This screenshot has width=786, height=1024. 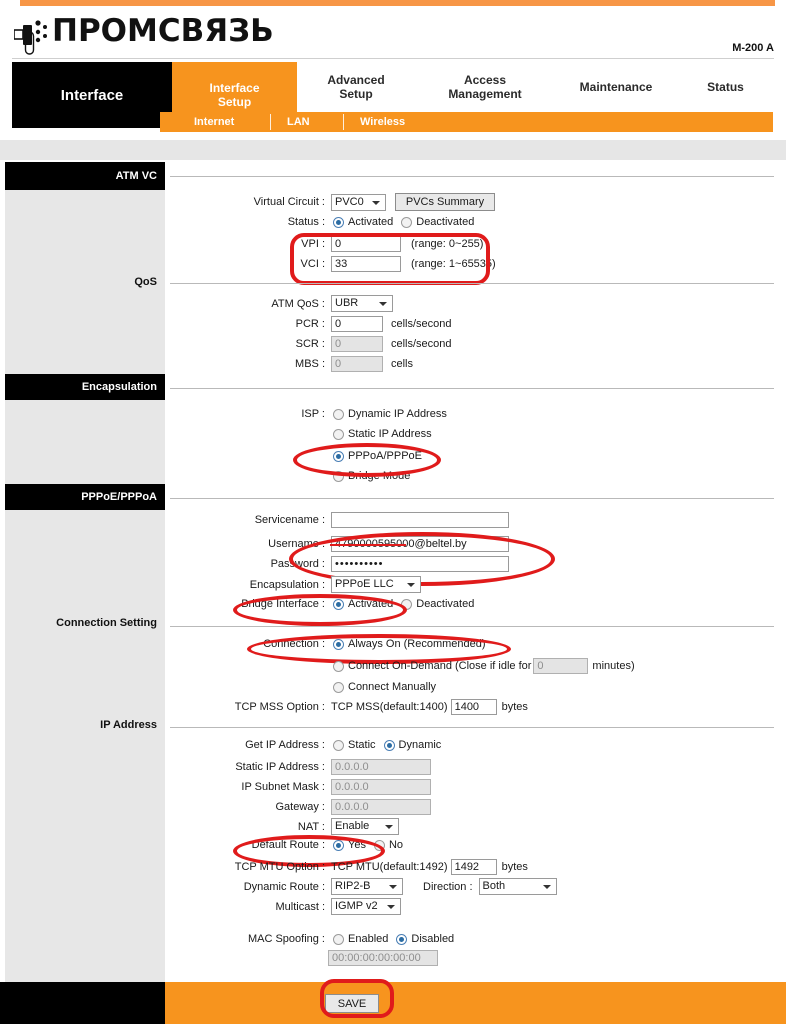 What do you see at coordinates (352, 1003) in the screenshot?
I see `save-button: SAVE` at bounding box center [352, 1003].